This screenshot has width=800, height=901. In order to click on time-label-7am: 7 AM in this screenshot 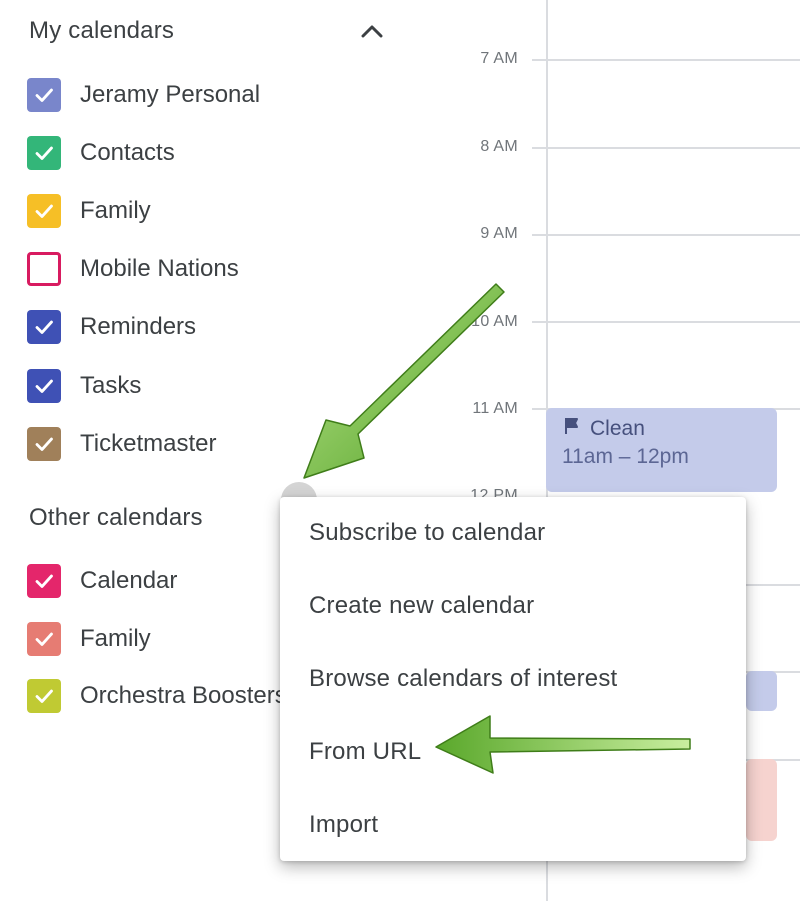, I will do `click(499, 58)`.